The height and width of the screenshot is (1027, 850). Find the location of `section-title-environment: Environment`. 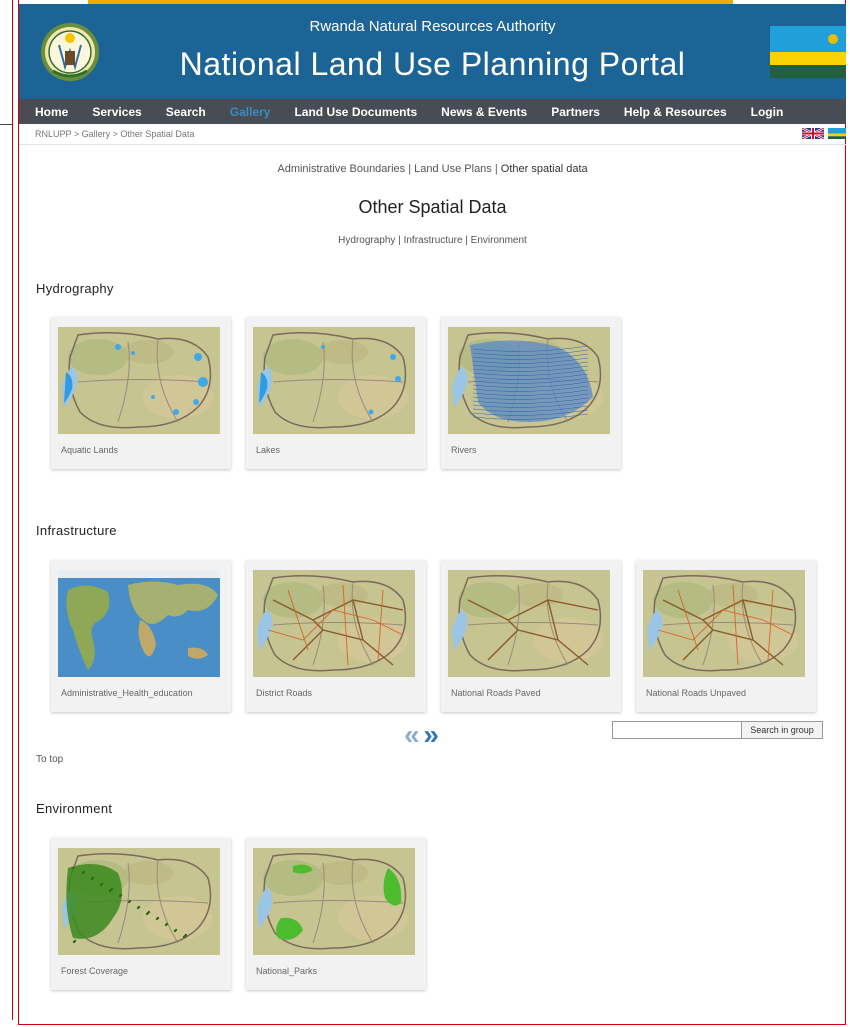

section-title-environment: Environment is located at coordinates (74, 808).